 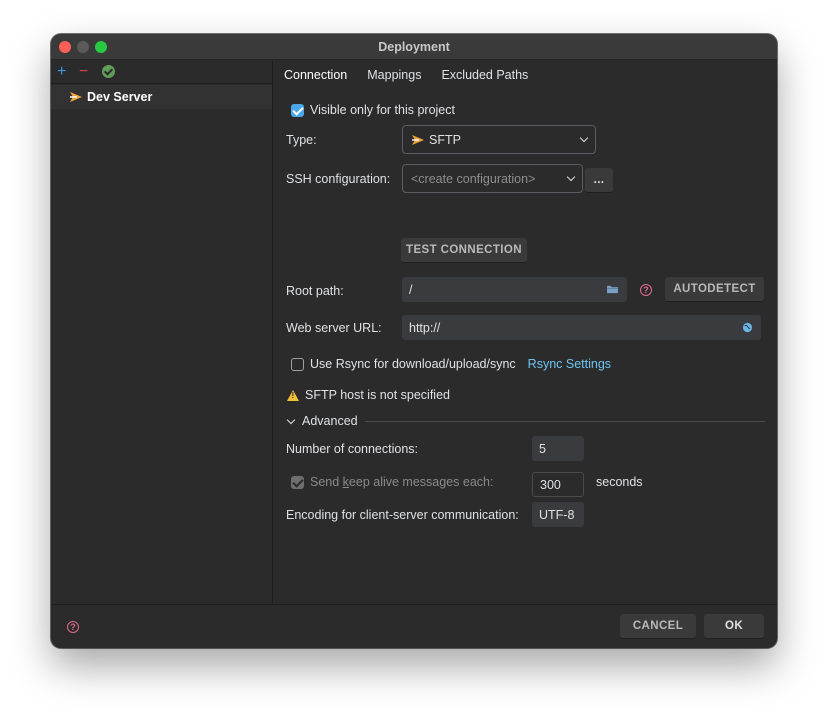 I want to click on sidebar-item-dev-server: Dev Server, so click(x=161, y=97).